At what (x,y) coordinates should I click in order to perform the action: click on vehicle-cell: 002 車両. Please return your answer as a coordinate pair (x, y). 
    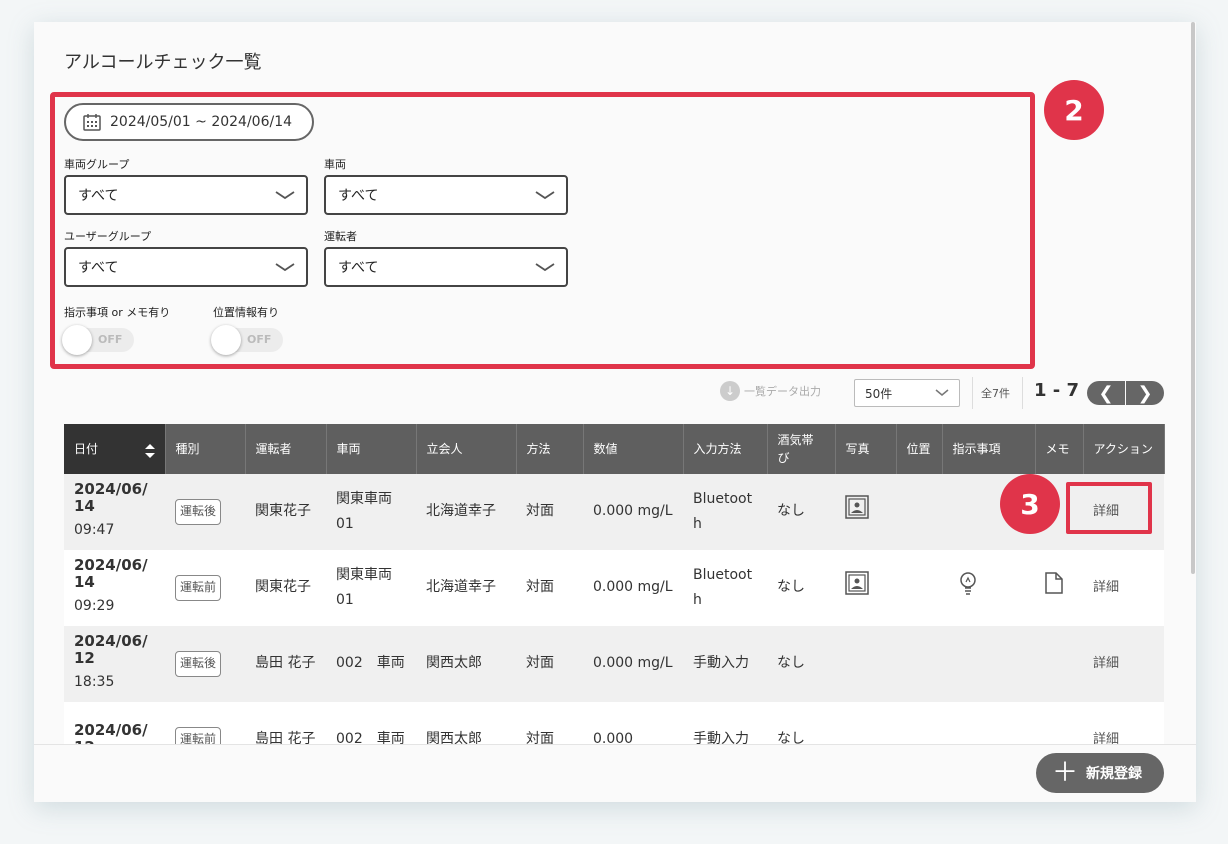
    Looking at the image, I should click on (371, 664).